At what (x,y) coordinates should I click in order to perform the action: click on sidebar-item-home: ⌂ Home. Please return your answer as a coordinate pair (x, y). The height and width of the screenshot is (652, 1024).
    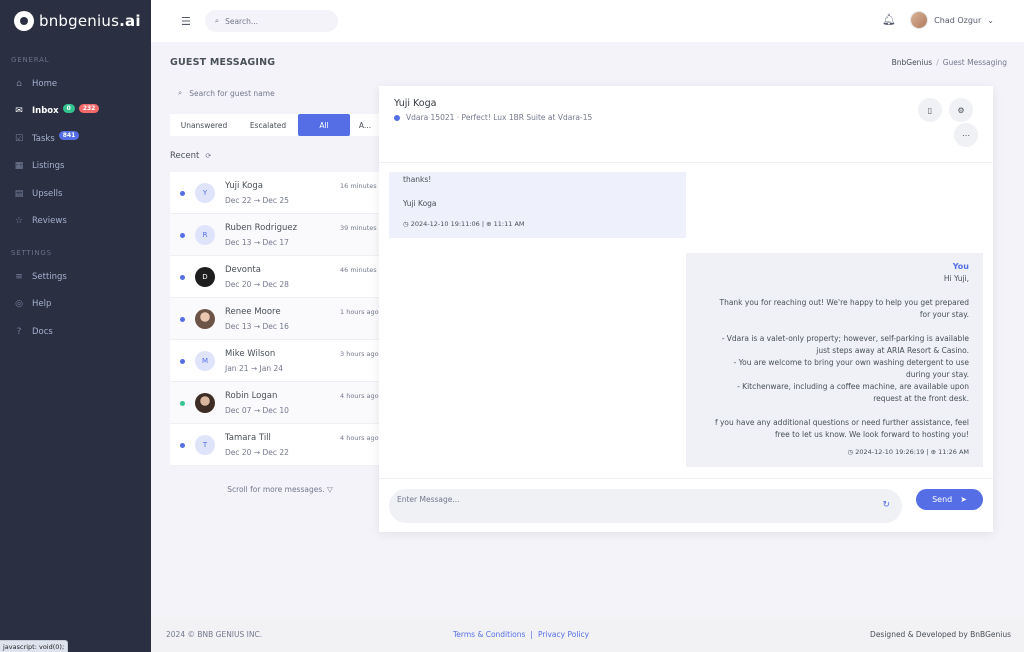
    Looking at the image, I should click on (75, 84).